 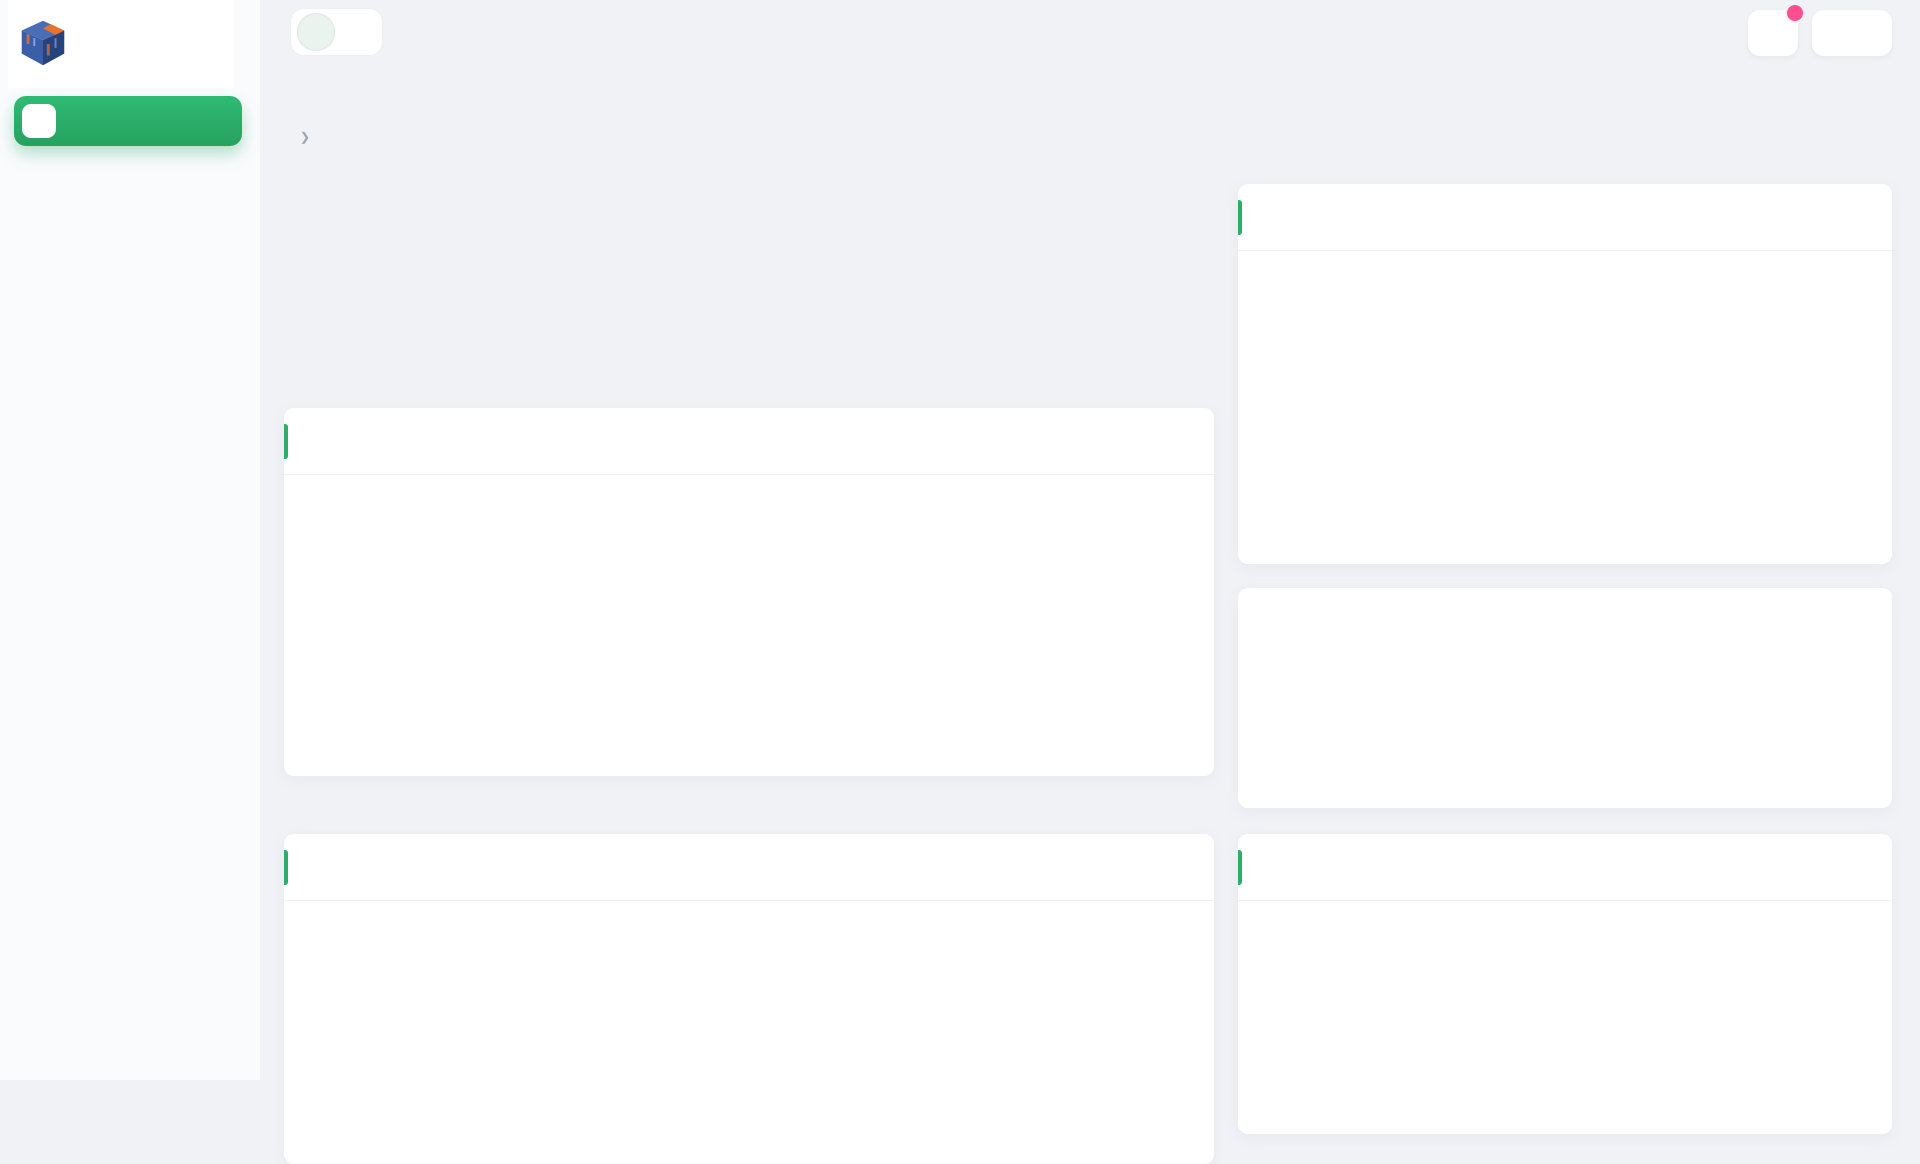 I want to click on sidebar, so click(x=130, y=540).